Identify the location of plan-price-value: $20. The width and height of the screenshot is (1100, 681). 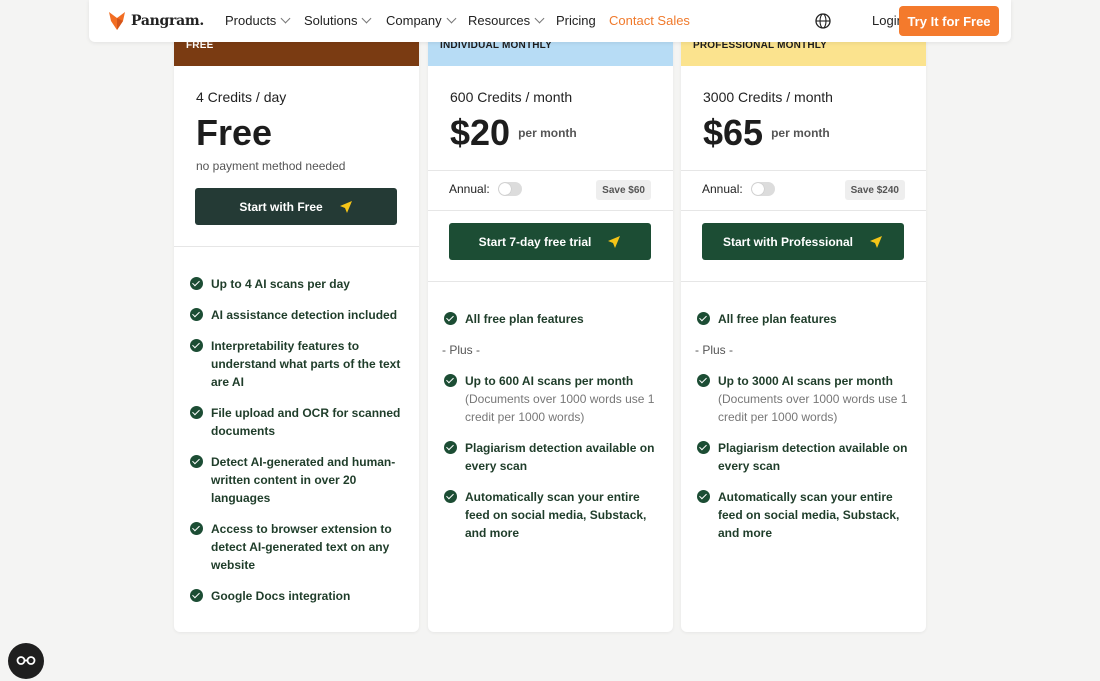
(480, 132).